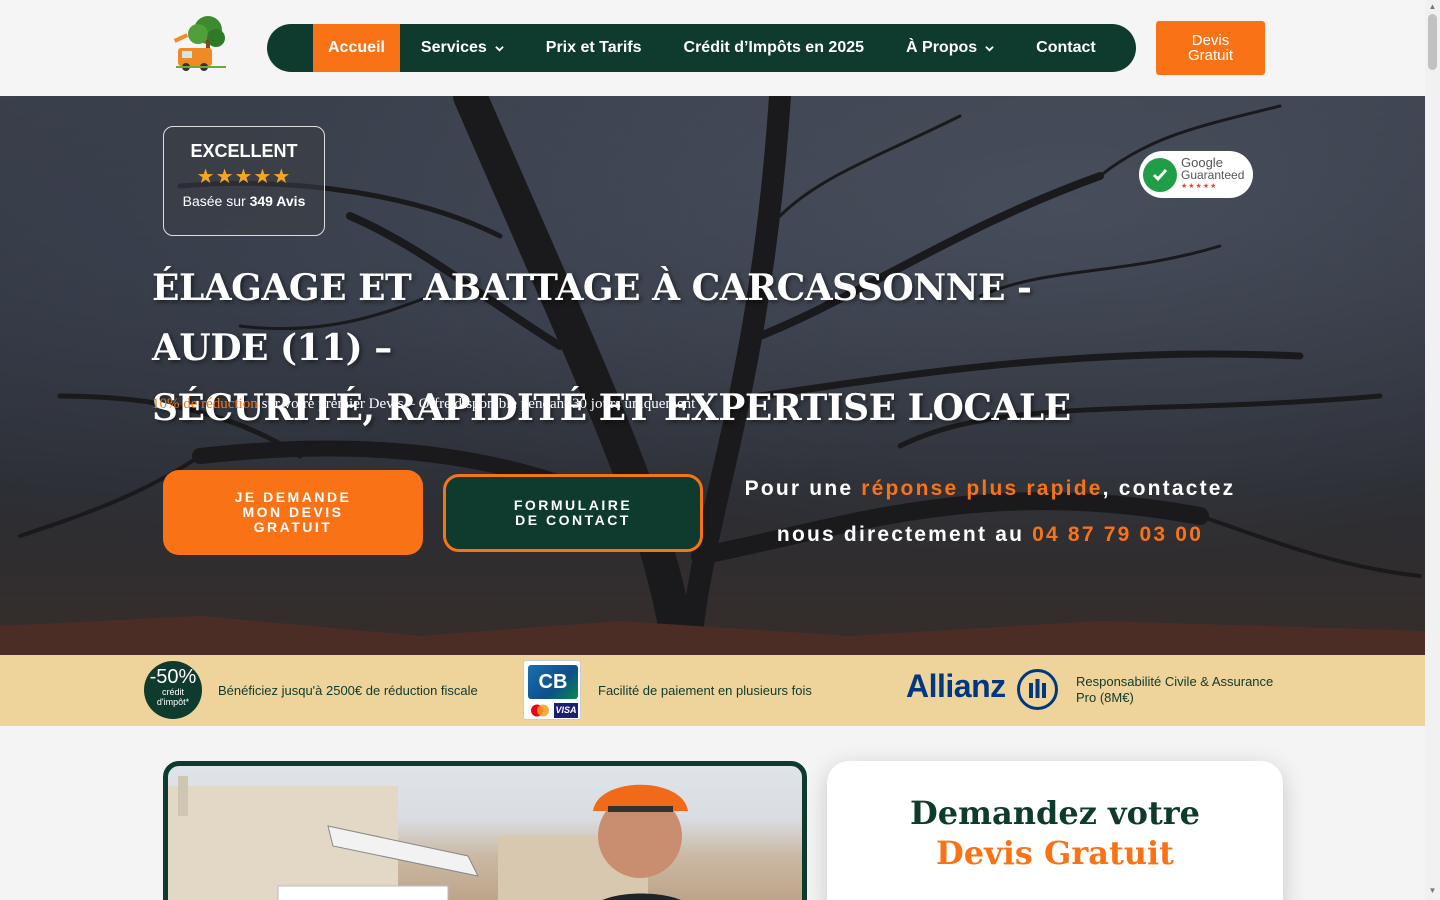 The height and width of the screenshot is (900, 1440). I want to click on promo-highlight: 10% de réduction, so click(205, 404).